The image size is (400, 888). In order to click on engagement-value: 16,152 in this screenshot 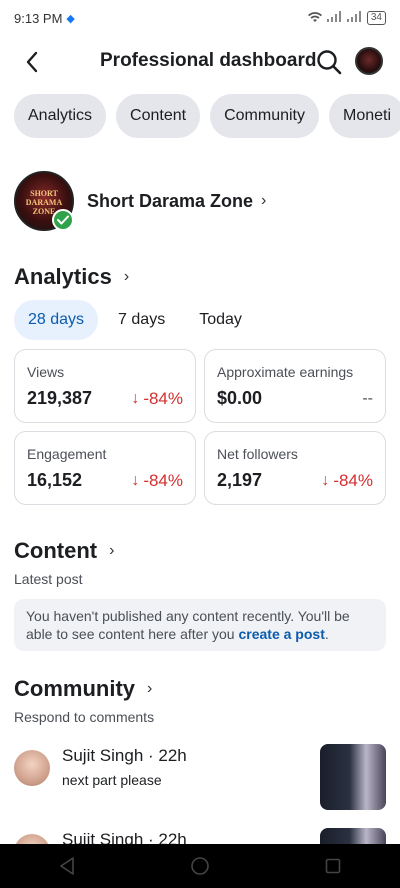, I will do `click(55, 480)`.